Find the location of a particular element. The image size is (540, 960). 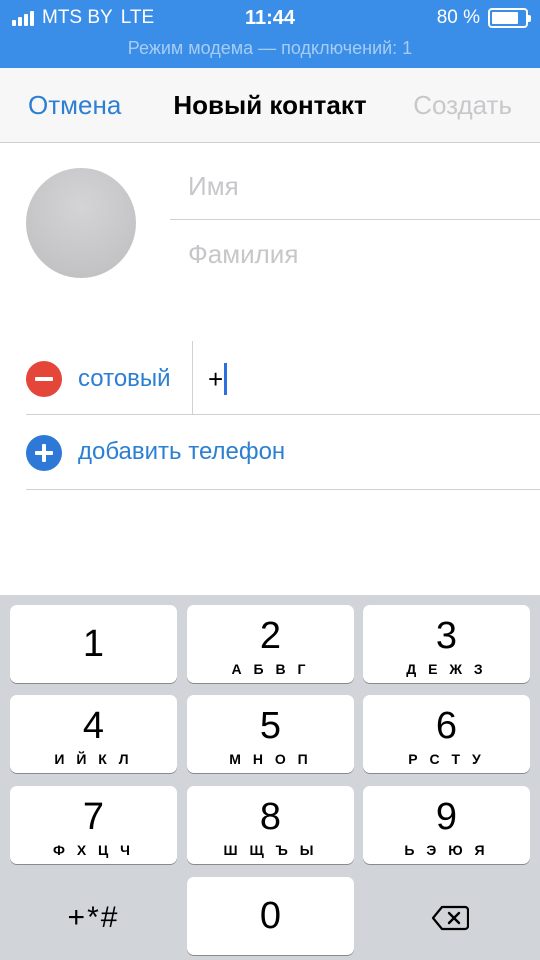

last-name-field is located at coordinates (355, 254).